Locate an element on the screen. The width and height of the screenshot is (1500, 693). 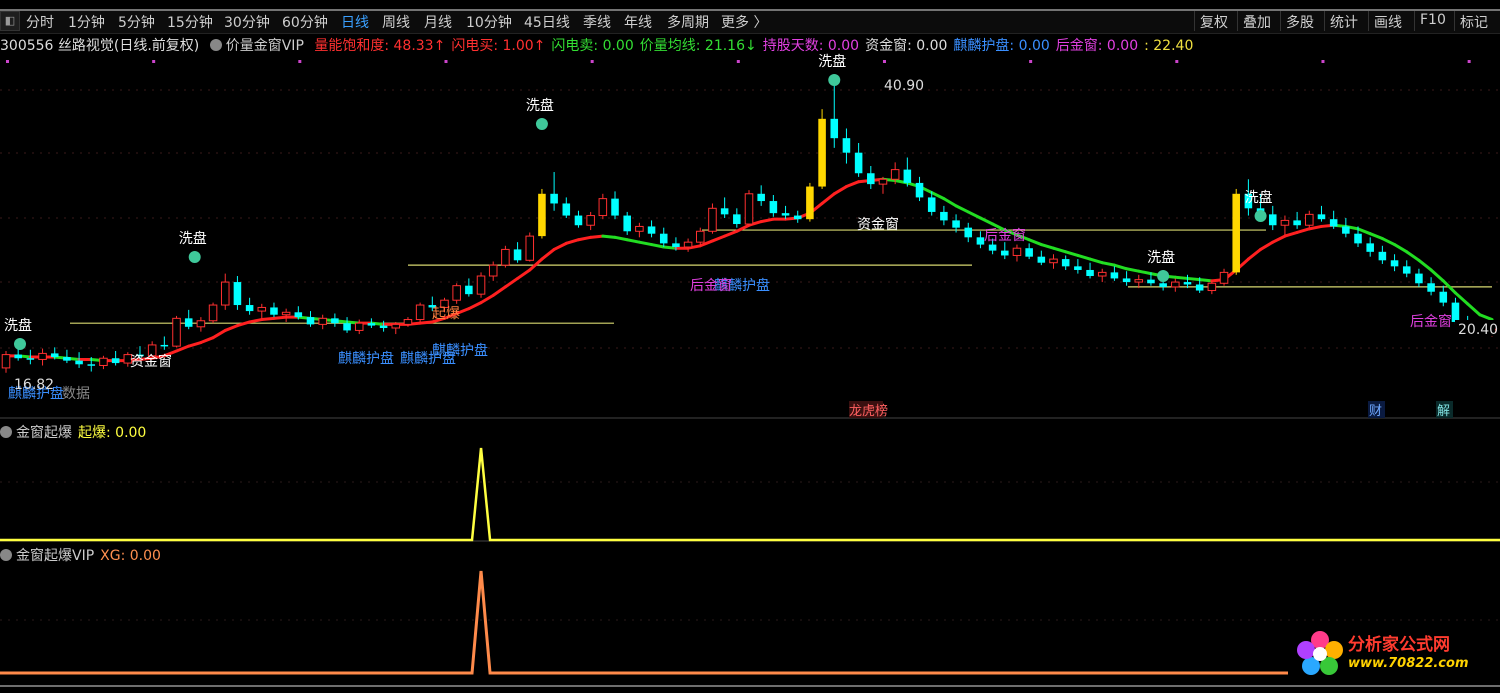
qibao-label: 起爆 is located at coordinates (446, 314).